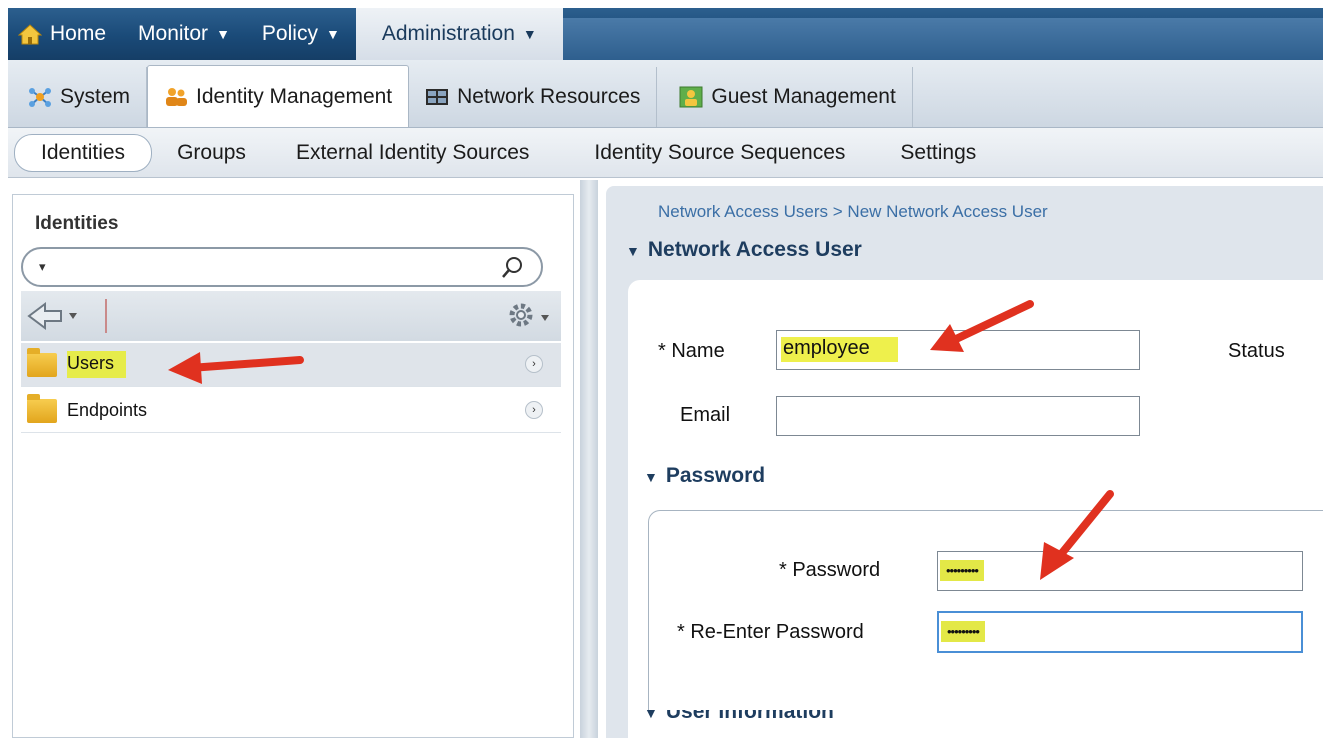  I want to click on nav-administration: Administration ▼, so click(459, 34).